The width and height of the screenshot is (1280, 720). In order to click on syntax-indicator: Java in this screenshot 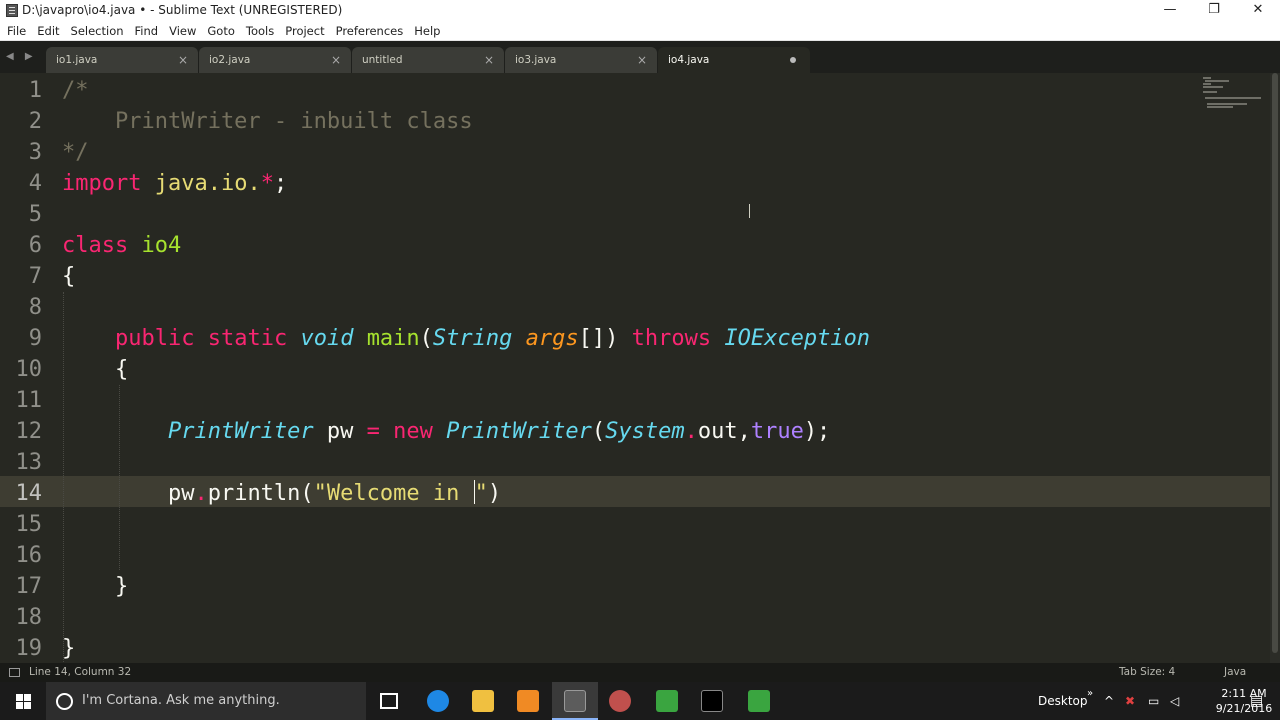, I will do `click(1235, 672)`.